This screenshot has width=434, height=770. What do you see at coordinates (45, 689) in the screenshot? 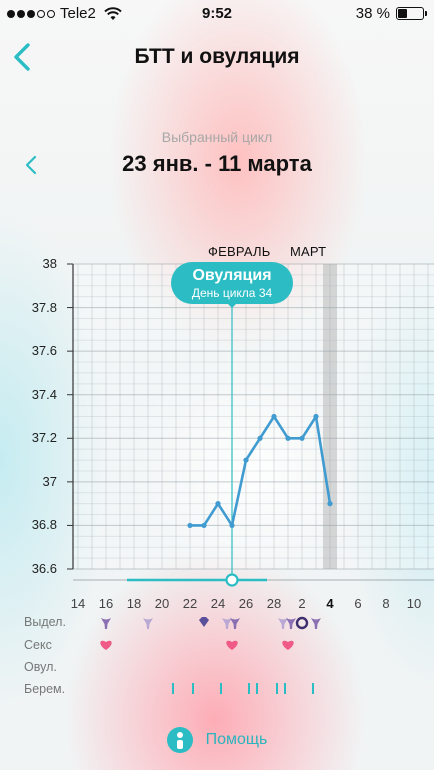
I see `row-label-pregnancy: Берем.` at bounding box center [45, 689].